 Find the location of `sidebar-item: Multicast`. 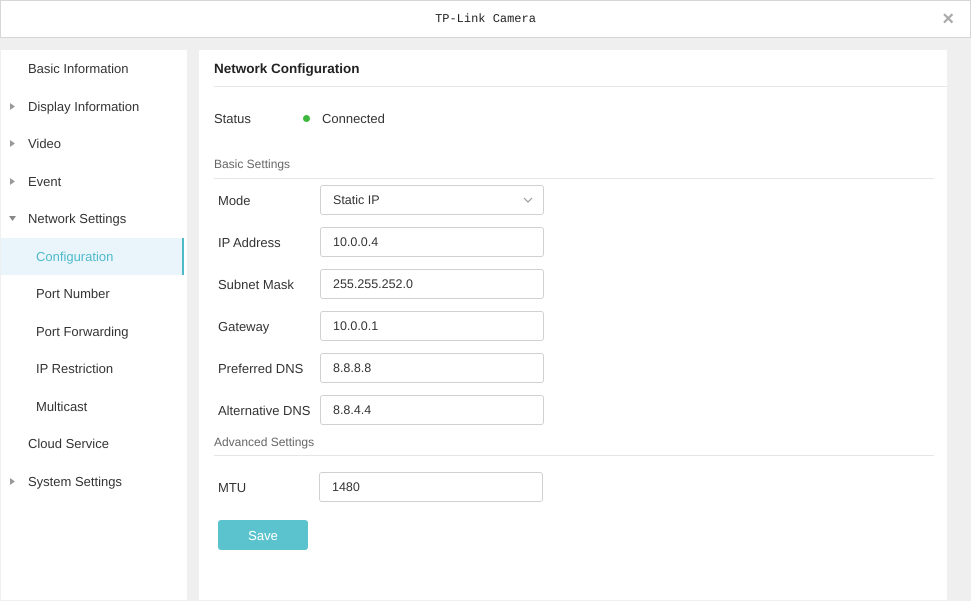

sidebar-item: Multicast is located at coordinates (62, 406).